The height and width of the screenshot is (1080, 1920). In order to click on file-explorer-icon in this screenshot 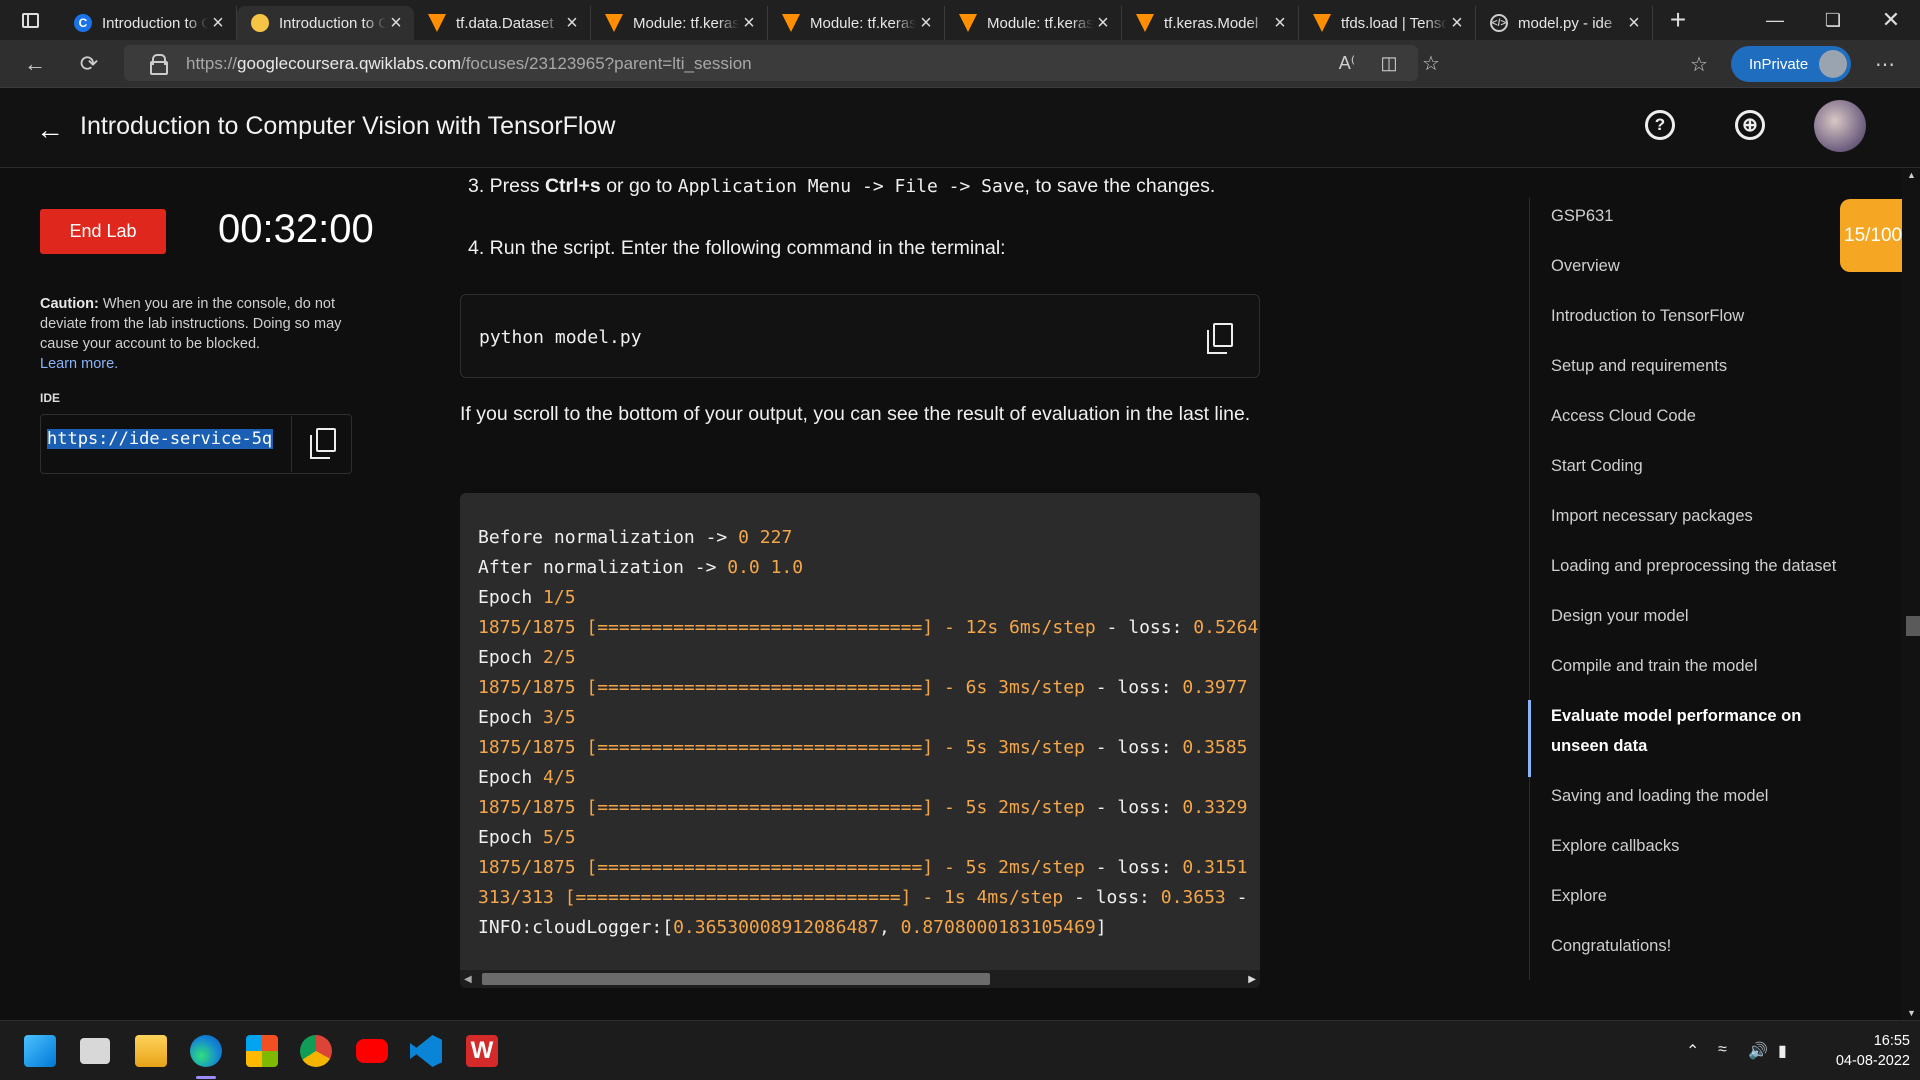, I will do `click(151, 1051)`.